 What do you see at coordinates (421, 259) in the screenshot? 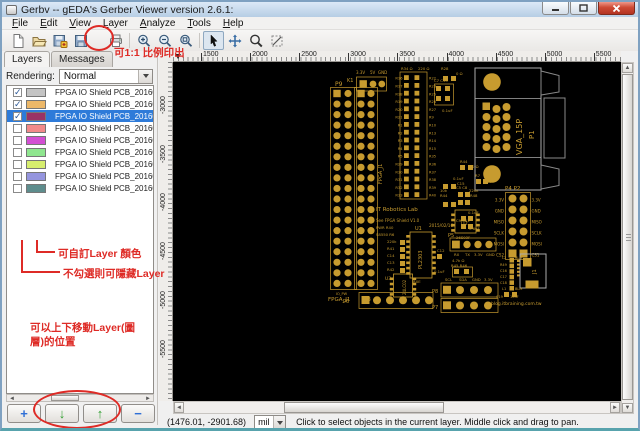
I see `svg-text: PL2303` at bounding box center [421, 259].